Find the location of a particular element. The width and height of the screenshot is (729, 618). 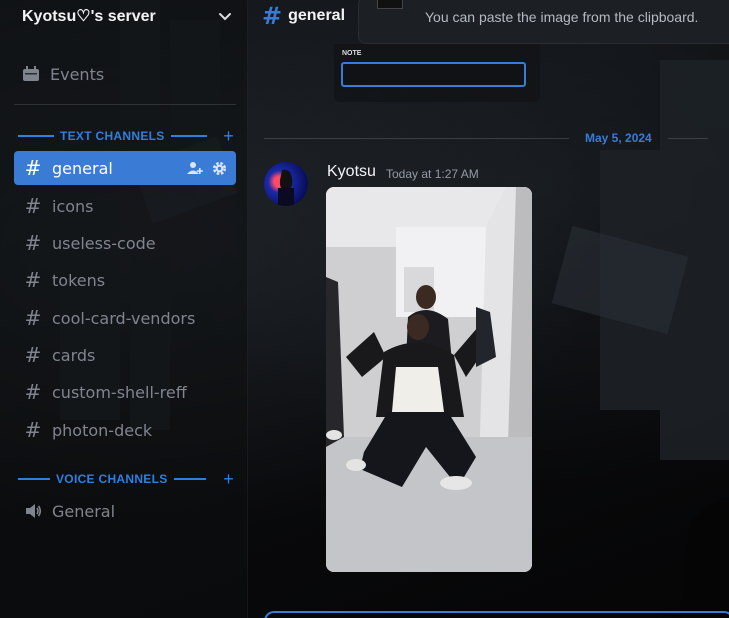

category-voice-channels: VOICE CHANNELS + is located at coordinates (126, 479).